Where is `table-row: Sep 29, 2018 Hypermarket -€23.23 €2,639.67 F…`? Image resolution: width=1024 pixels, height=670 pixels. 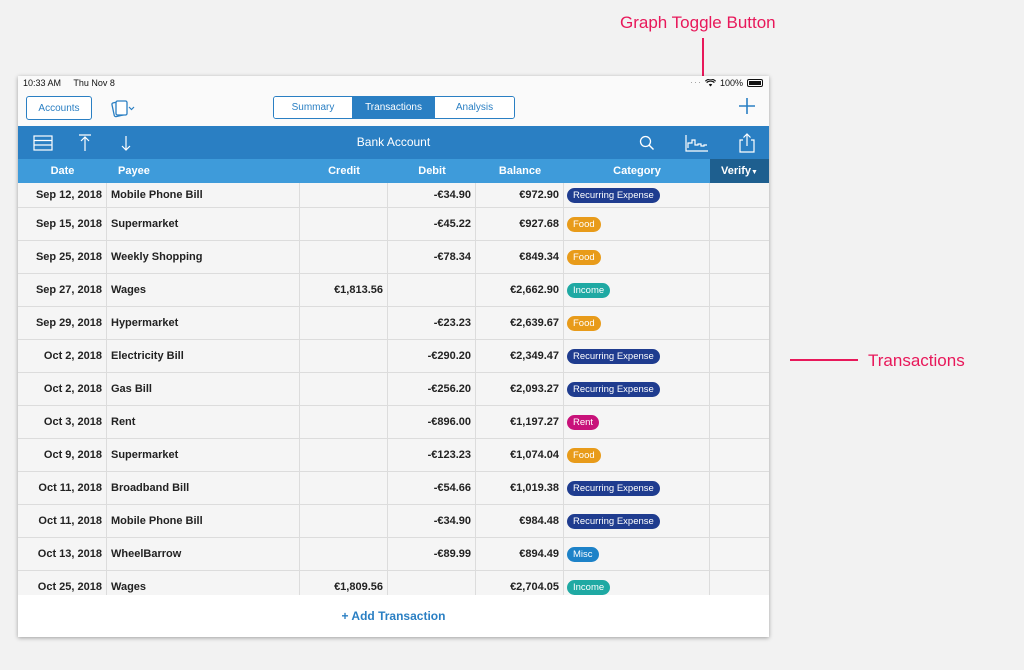
table-row: Sep 29, 2018 Hypermarket -€23.23 €2,639.67 F… is located at coordinates (393, 323).